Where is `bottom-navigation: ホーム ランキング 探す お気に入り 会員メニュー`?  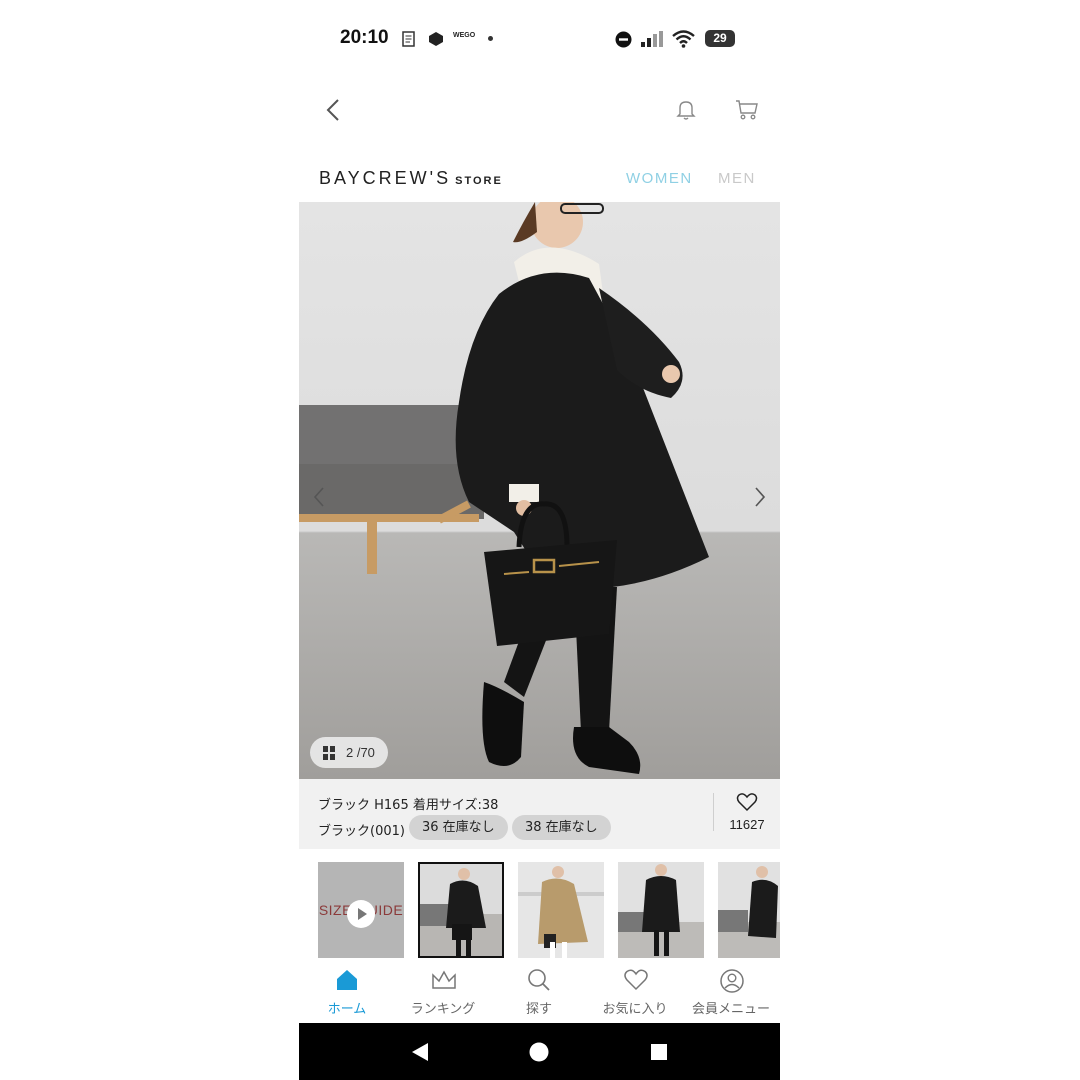 bottom-navigation: ホーム ランキング 探す お気に入り 会員メニュー is located at coordinates (539, 990).